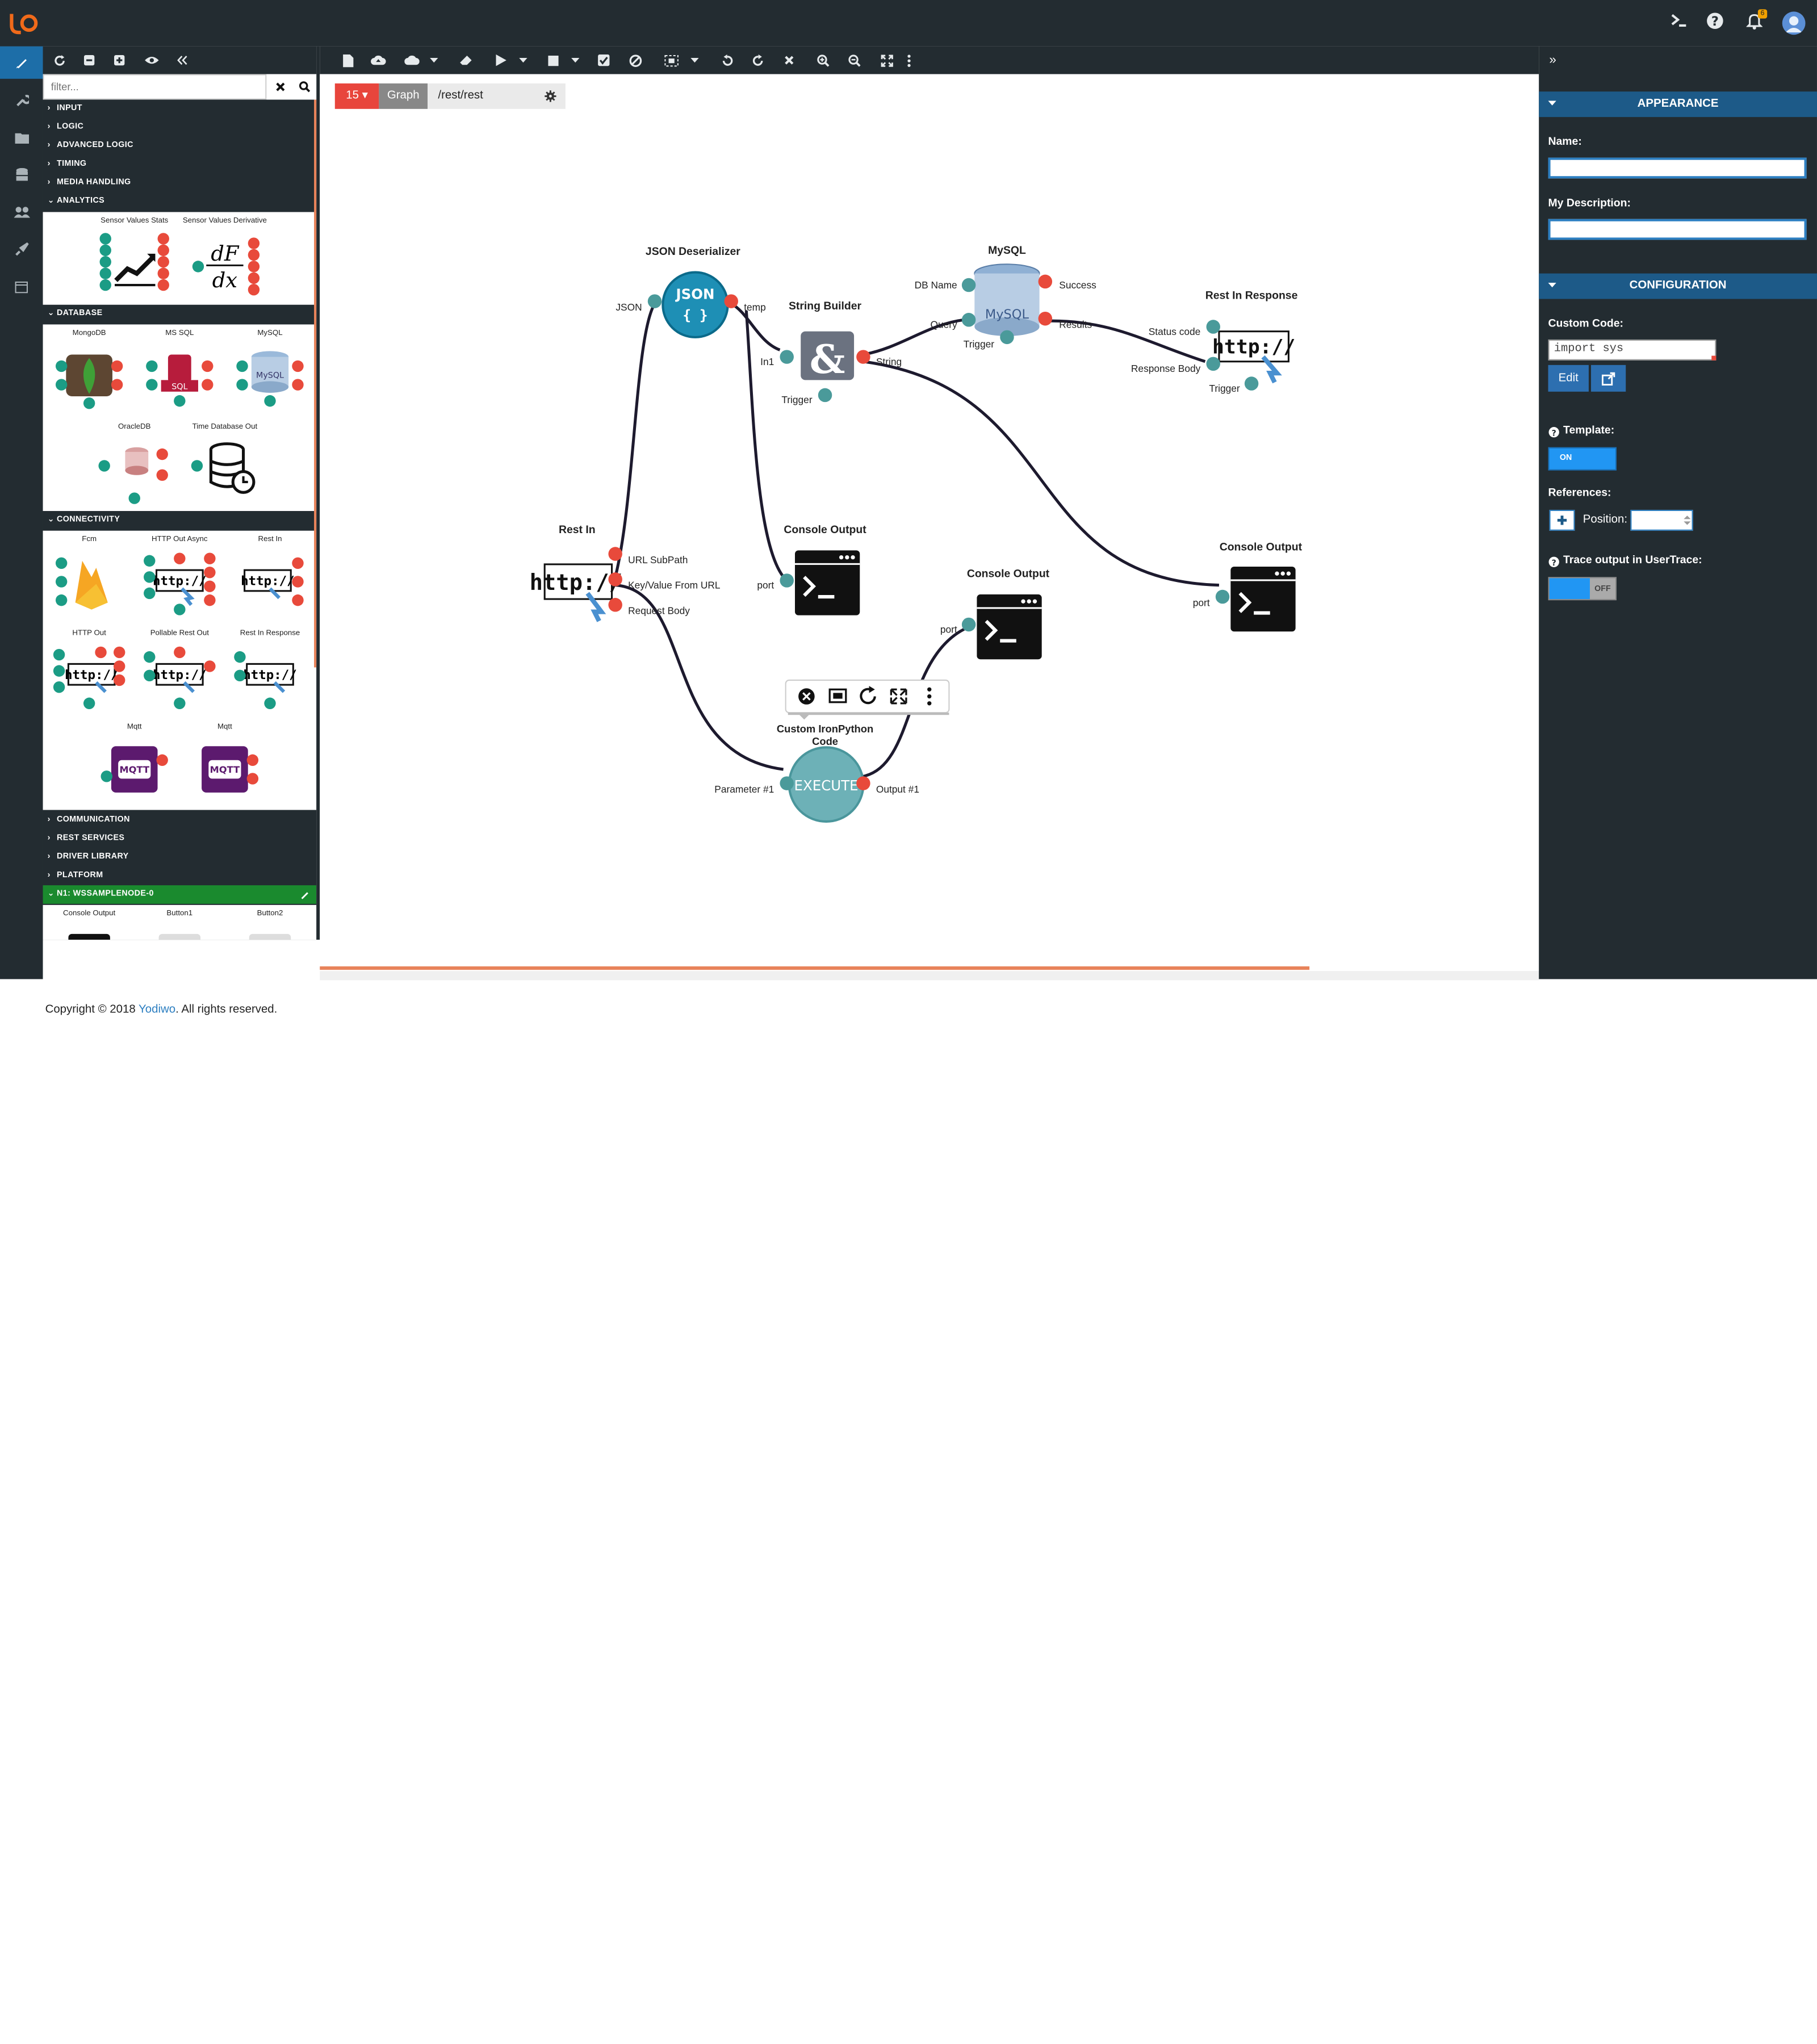 The width and height of the screenshot is (1817, 2044). I want to click on add-reference-button, so click(1562, 520).